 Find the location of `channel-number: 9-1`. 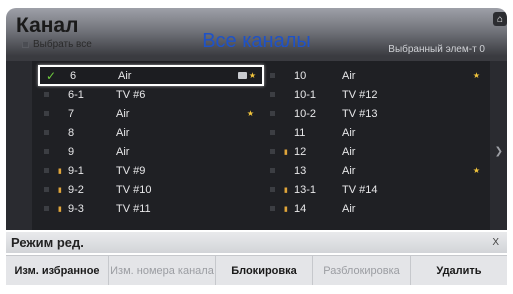

channel-number: 9-1 is located at coordinates (76, 170).